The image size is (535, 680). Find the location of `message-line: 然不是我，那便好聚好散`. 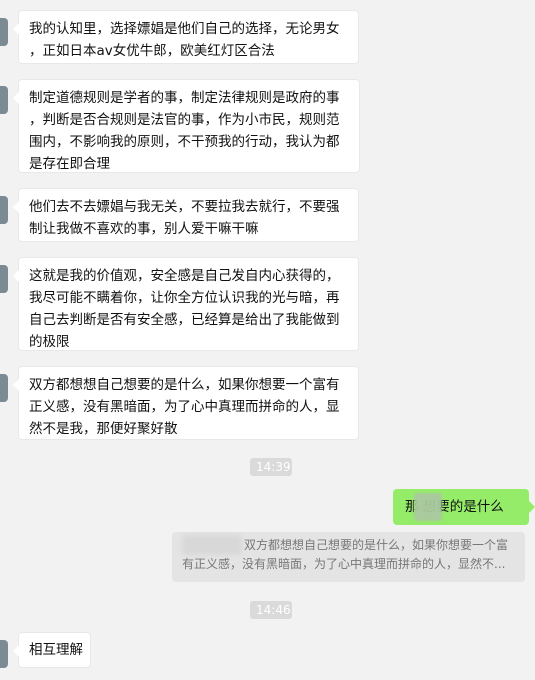

message-line: 然不是我，那便好聚好散 is located at coordinates (103, 429).